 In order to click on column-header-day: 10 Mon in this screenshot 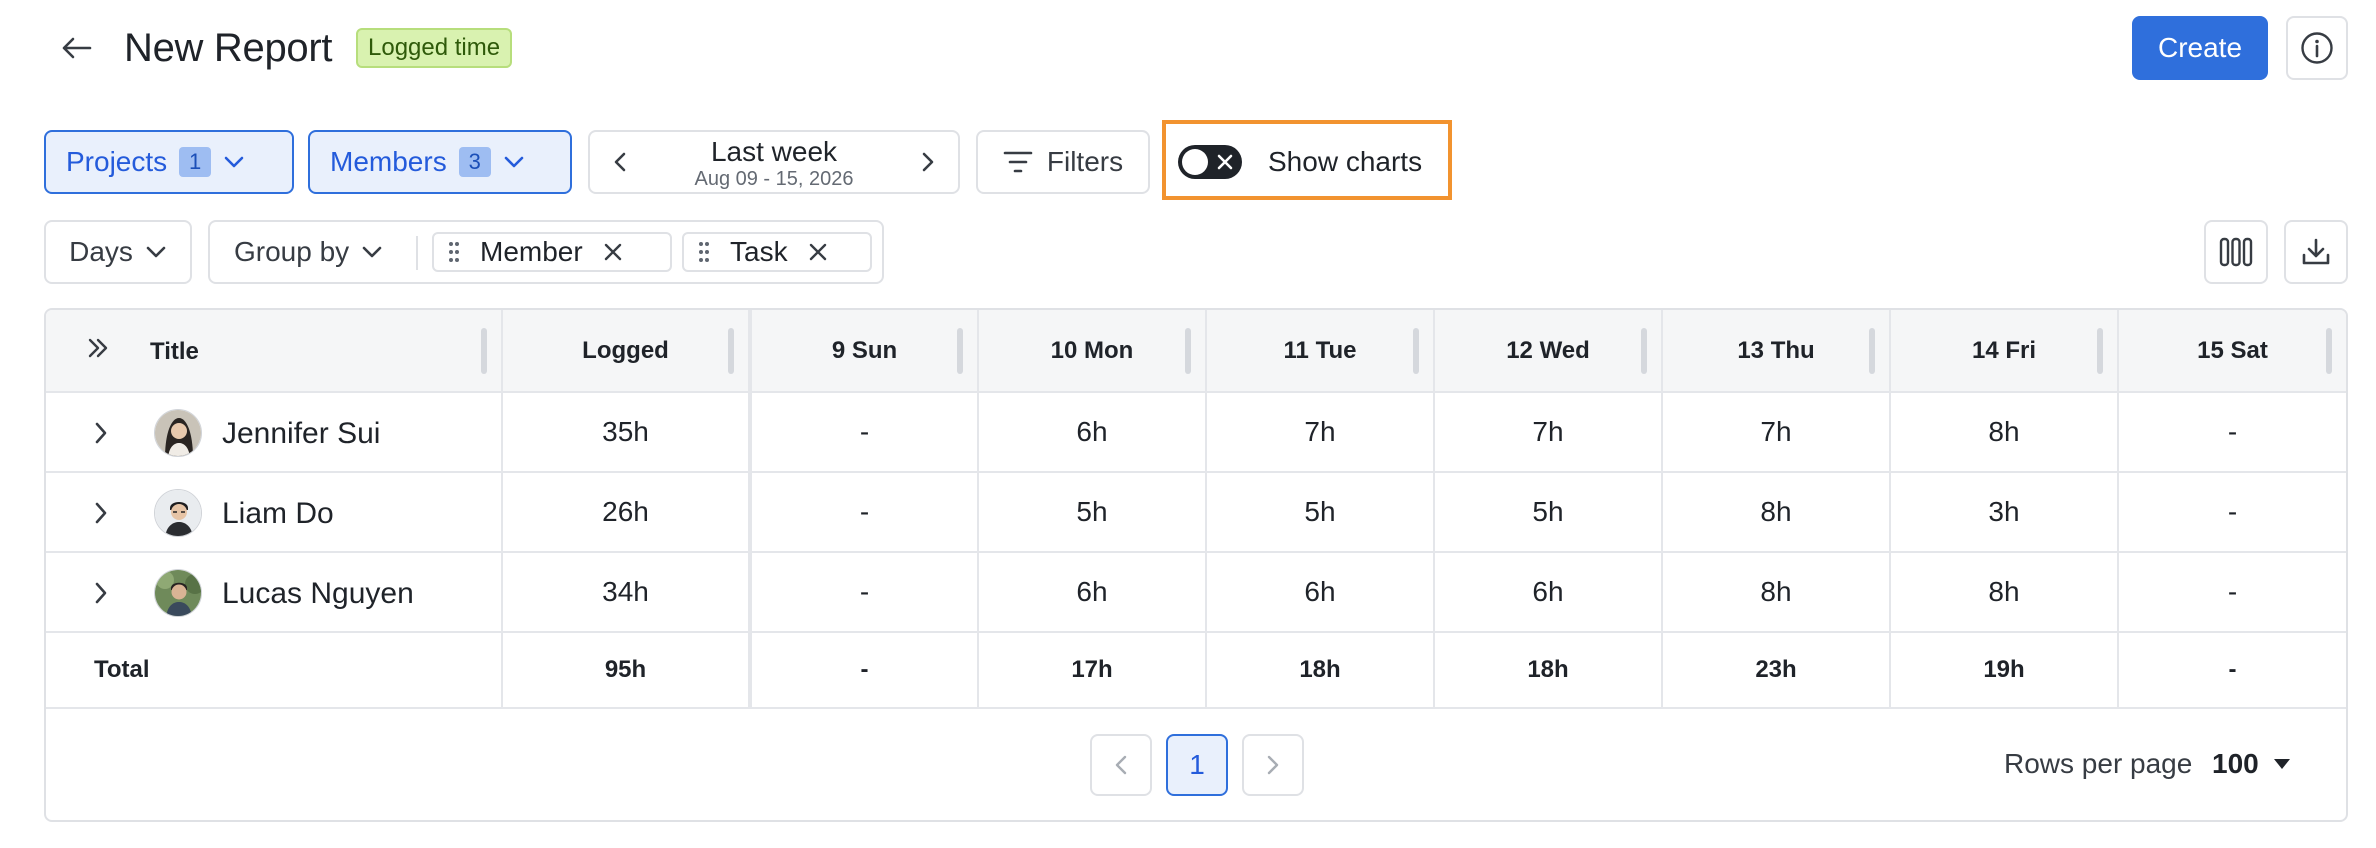, I will do `click(1092, 351)`.